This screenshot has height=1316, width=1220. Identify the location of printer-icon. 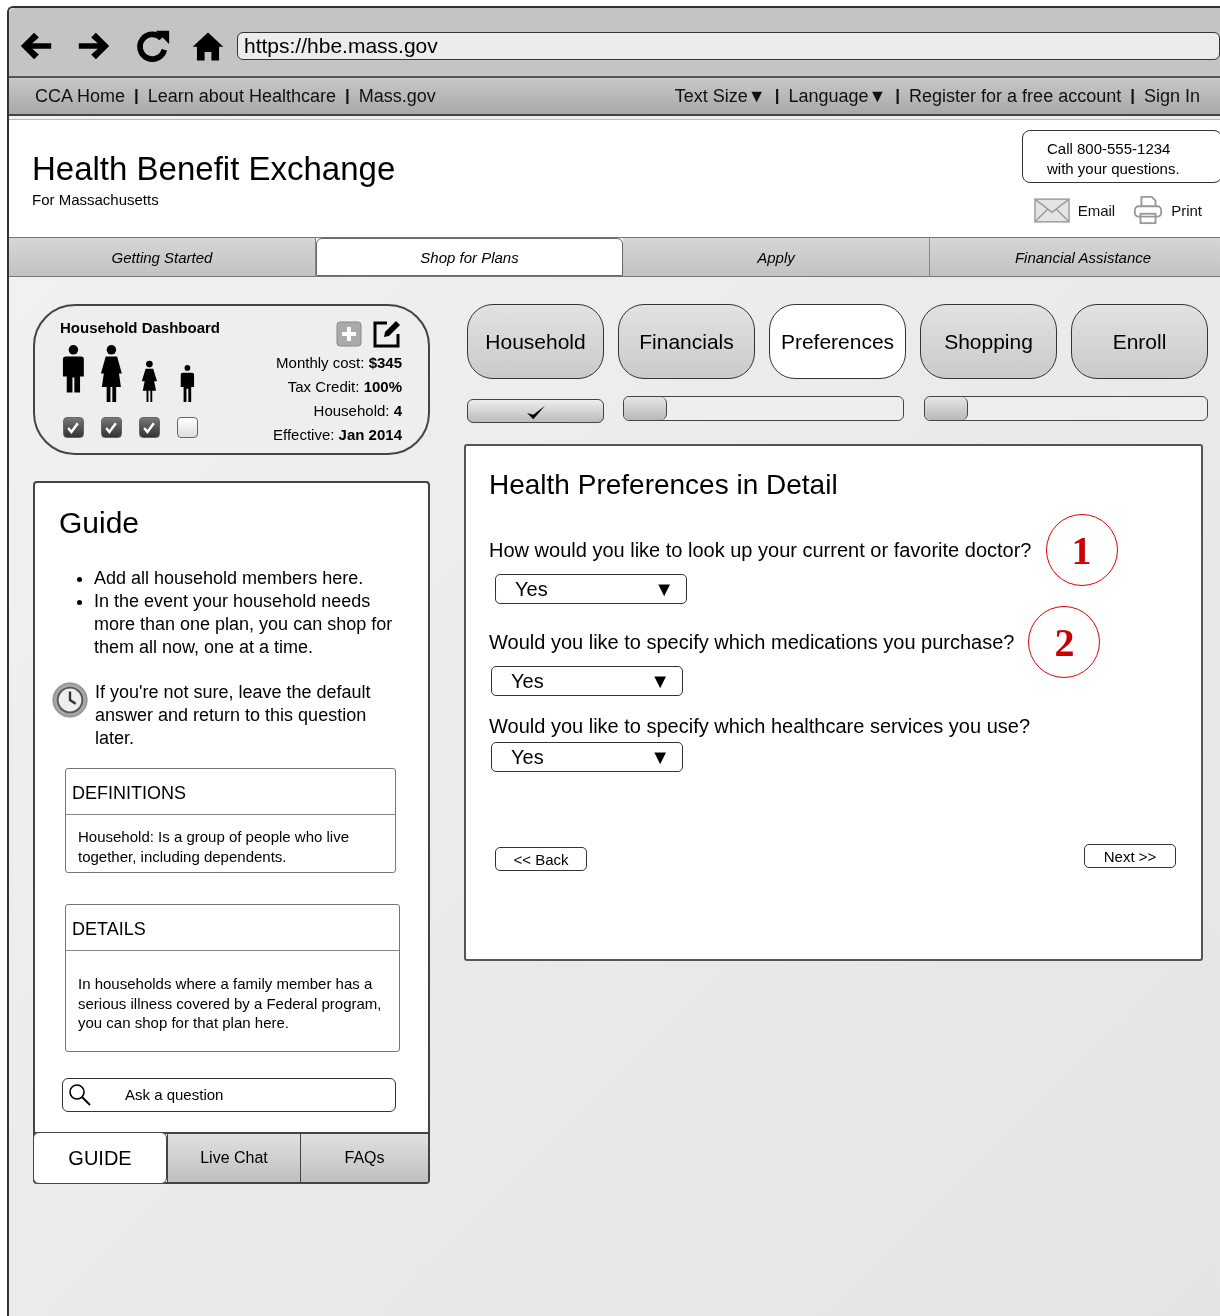
(1148, 210).